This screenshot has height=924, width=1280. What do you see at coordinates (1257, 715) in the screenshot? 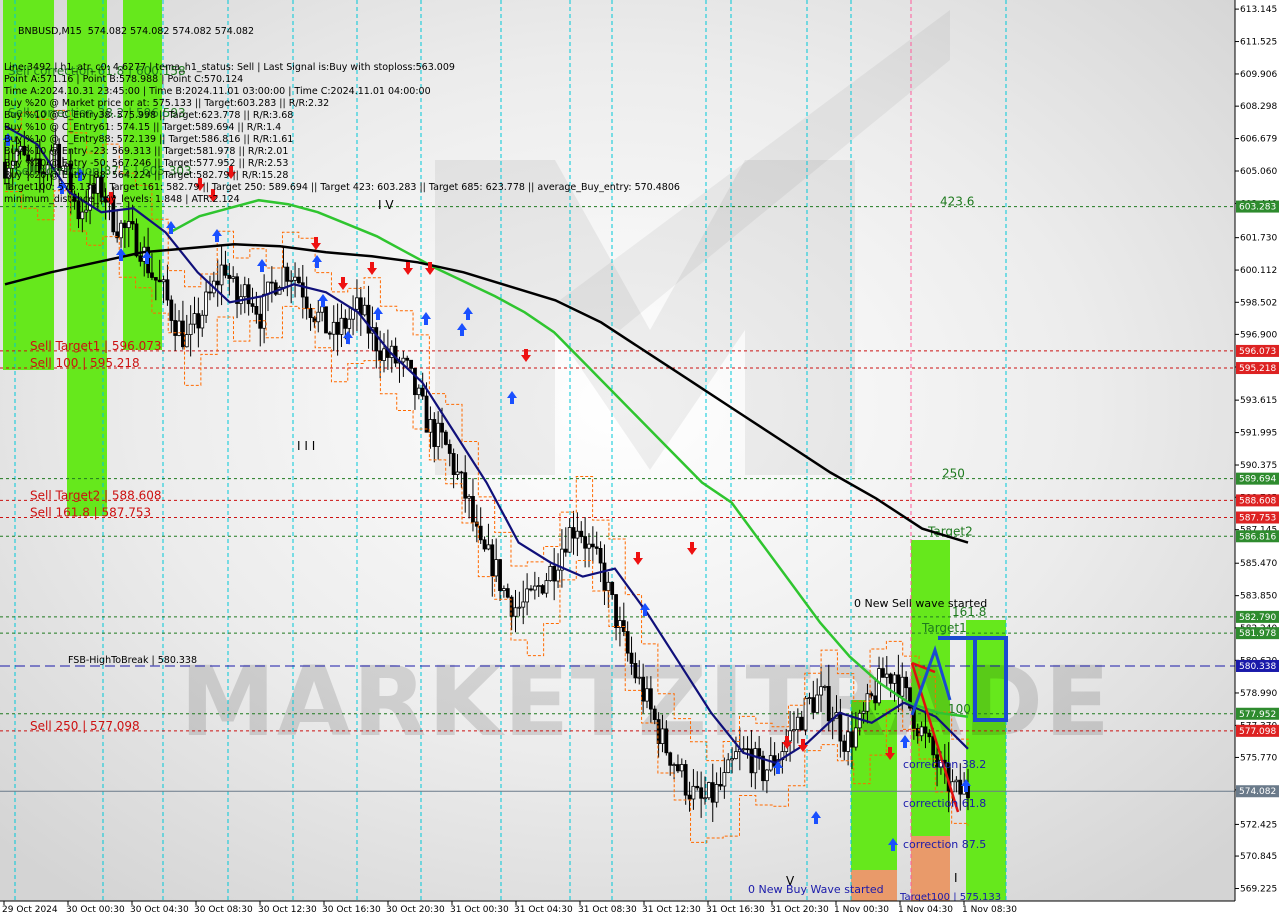
I see `price-level-label: 577.952` at bounding box center [1257, 715].